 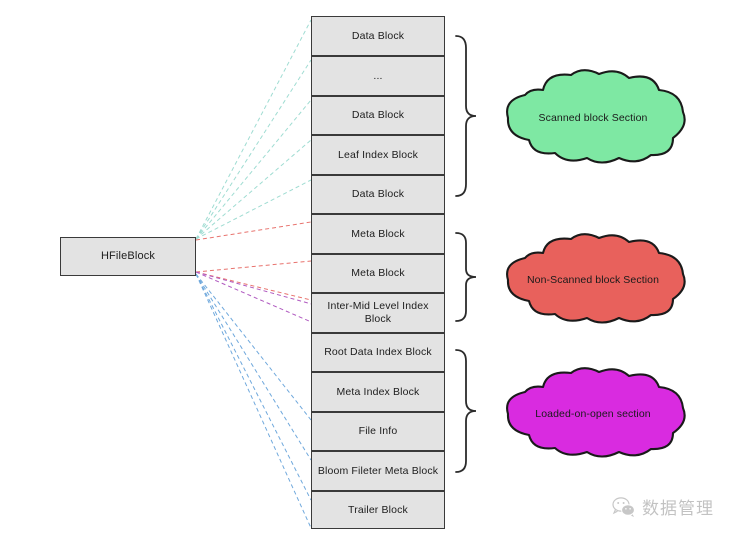 I want to click on cloud-scanned-block-section: Scanned block Section, so click(x=593, y=118).